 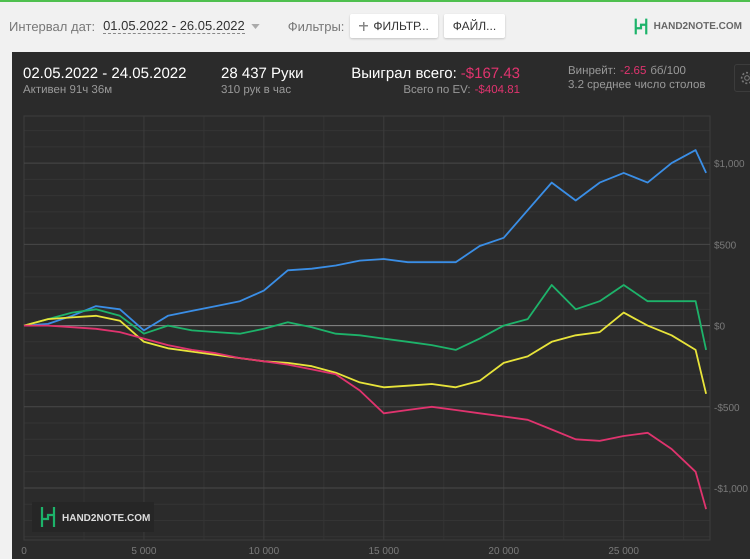 What do you see at coordinates (24, 551) in the screenshot?
I see `x-axis-label: 0` at bounding box center [24, 551].